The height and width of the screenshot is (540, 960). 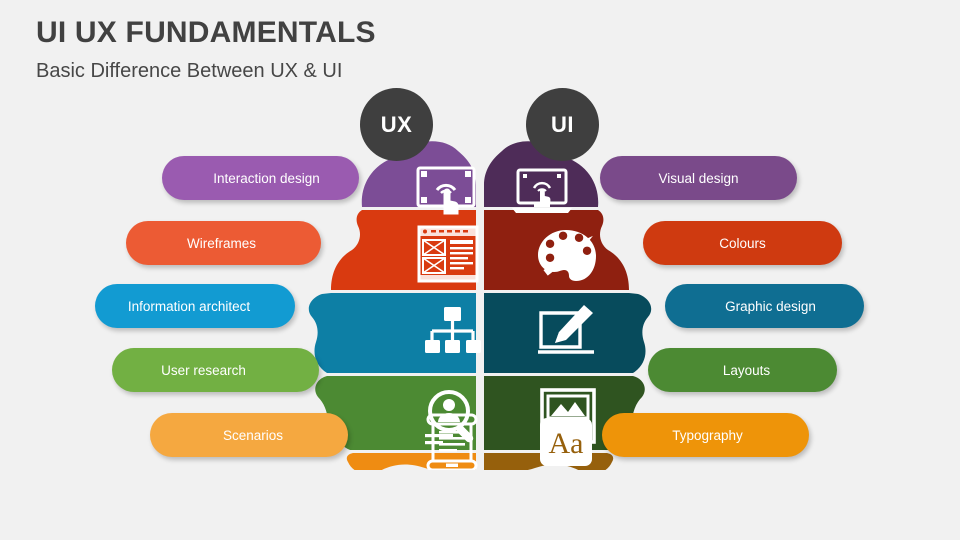 I want to click on pill-layouts: Layouts, so click(x=742, y=370).